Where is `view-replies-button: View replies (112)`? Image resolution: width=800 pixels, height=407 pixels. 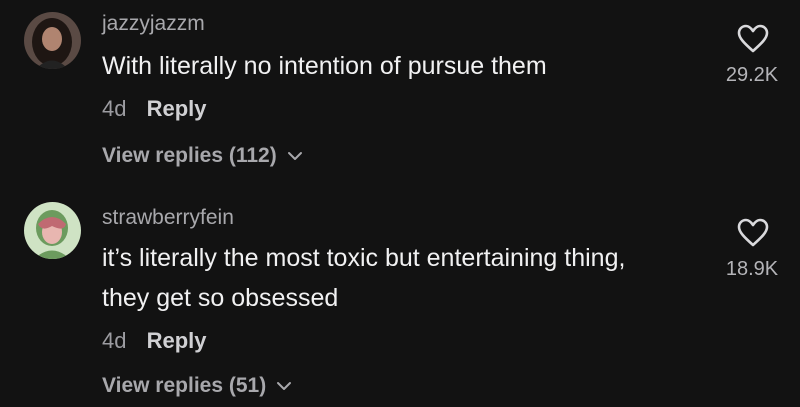
view-replies-button: View replies (112) is located at coordinates (202, 156).